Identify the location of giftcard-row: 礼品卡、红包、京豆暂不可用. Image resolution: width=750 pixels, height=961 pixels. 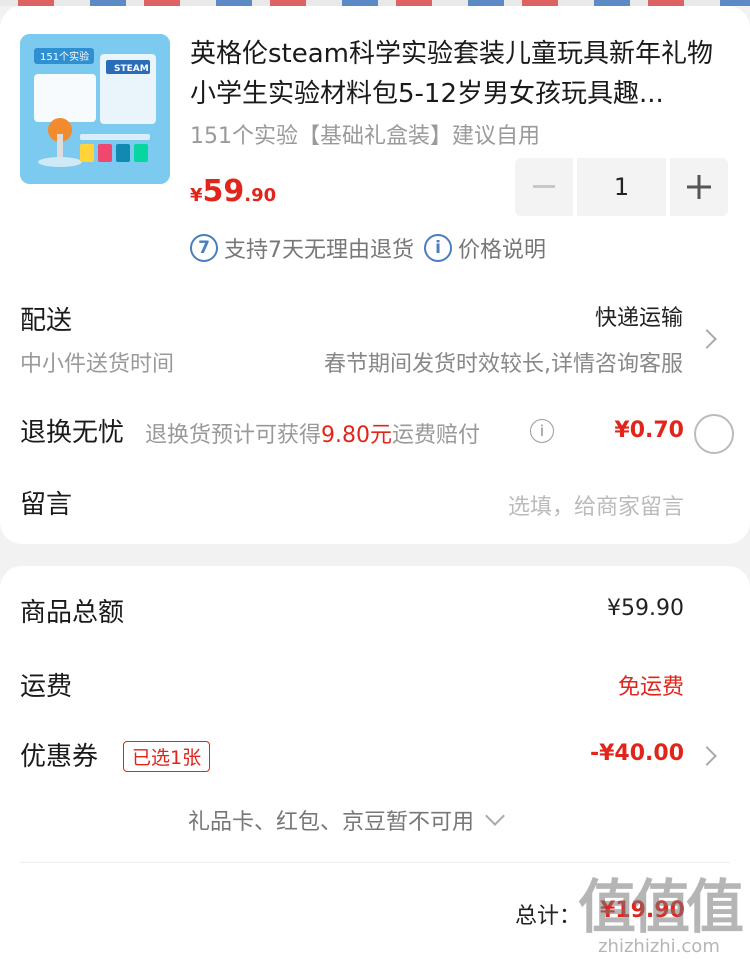
(346, 820).